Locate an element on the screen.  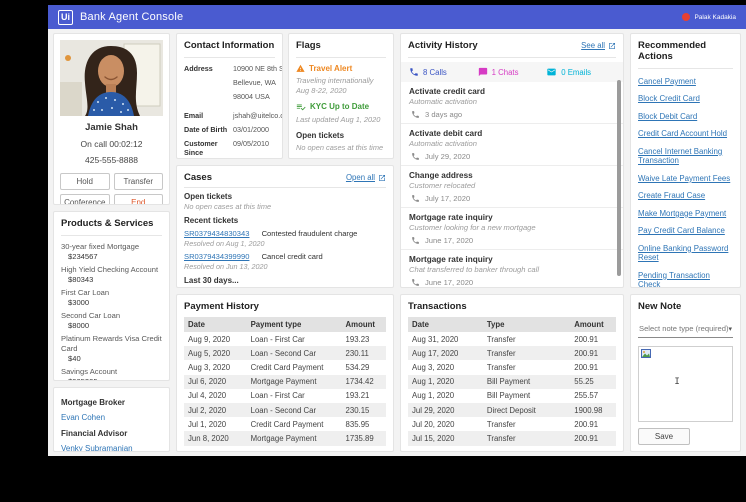
action-online-banking-password-reset: Online Banking Password Reset is located at coordinates (685, 253).